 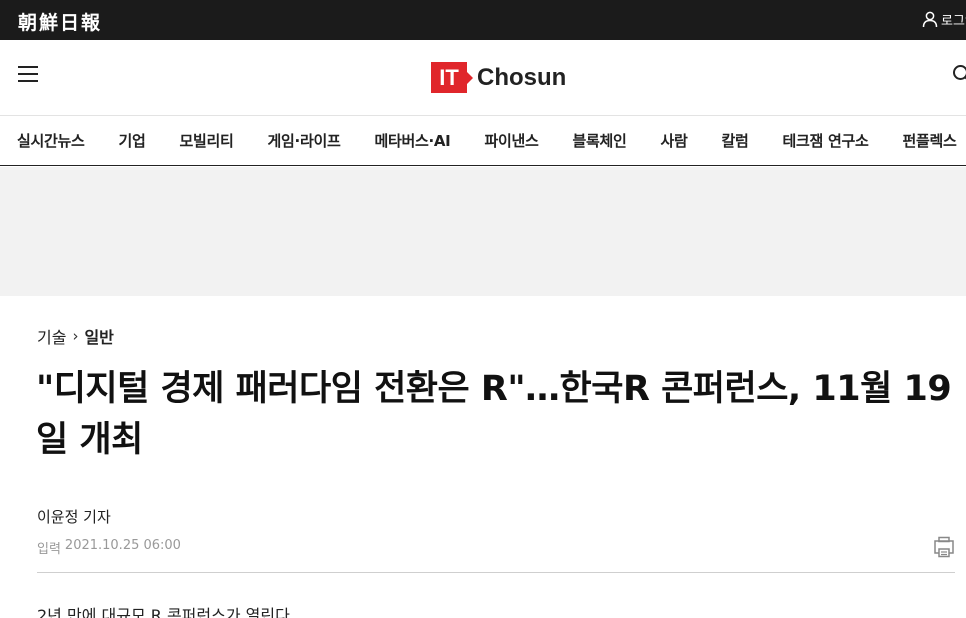 What do you see at coordinates (166, 612) in the screenshot?
I see `article-lead-paragraph: 2년 만에 대규모 R 콘퍼런스가 열린다.` at bounding box center [166, 612].